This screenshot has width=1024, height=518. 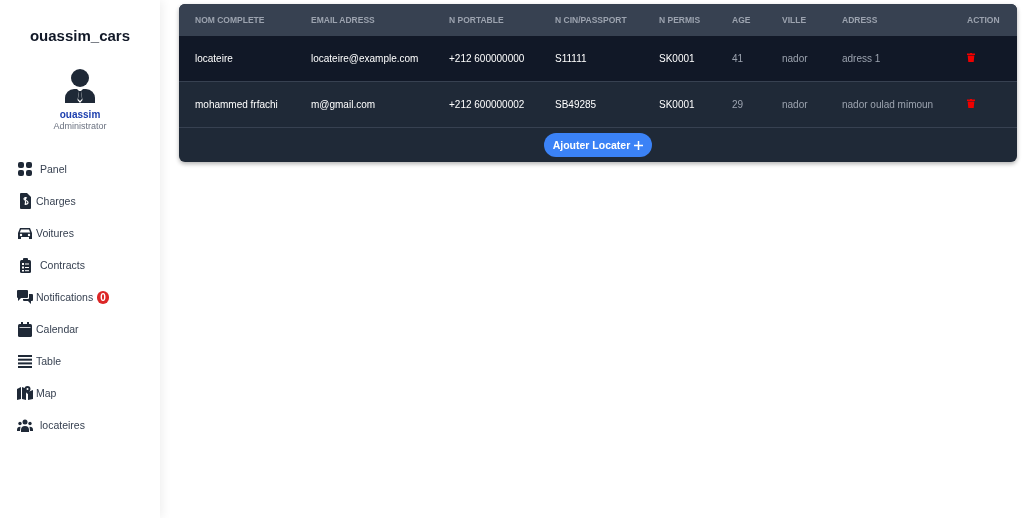 I want to click on chat-icon, so click(x=25, y=297).